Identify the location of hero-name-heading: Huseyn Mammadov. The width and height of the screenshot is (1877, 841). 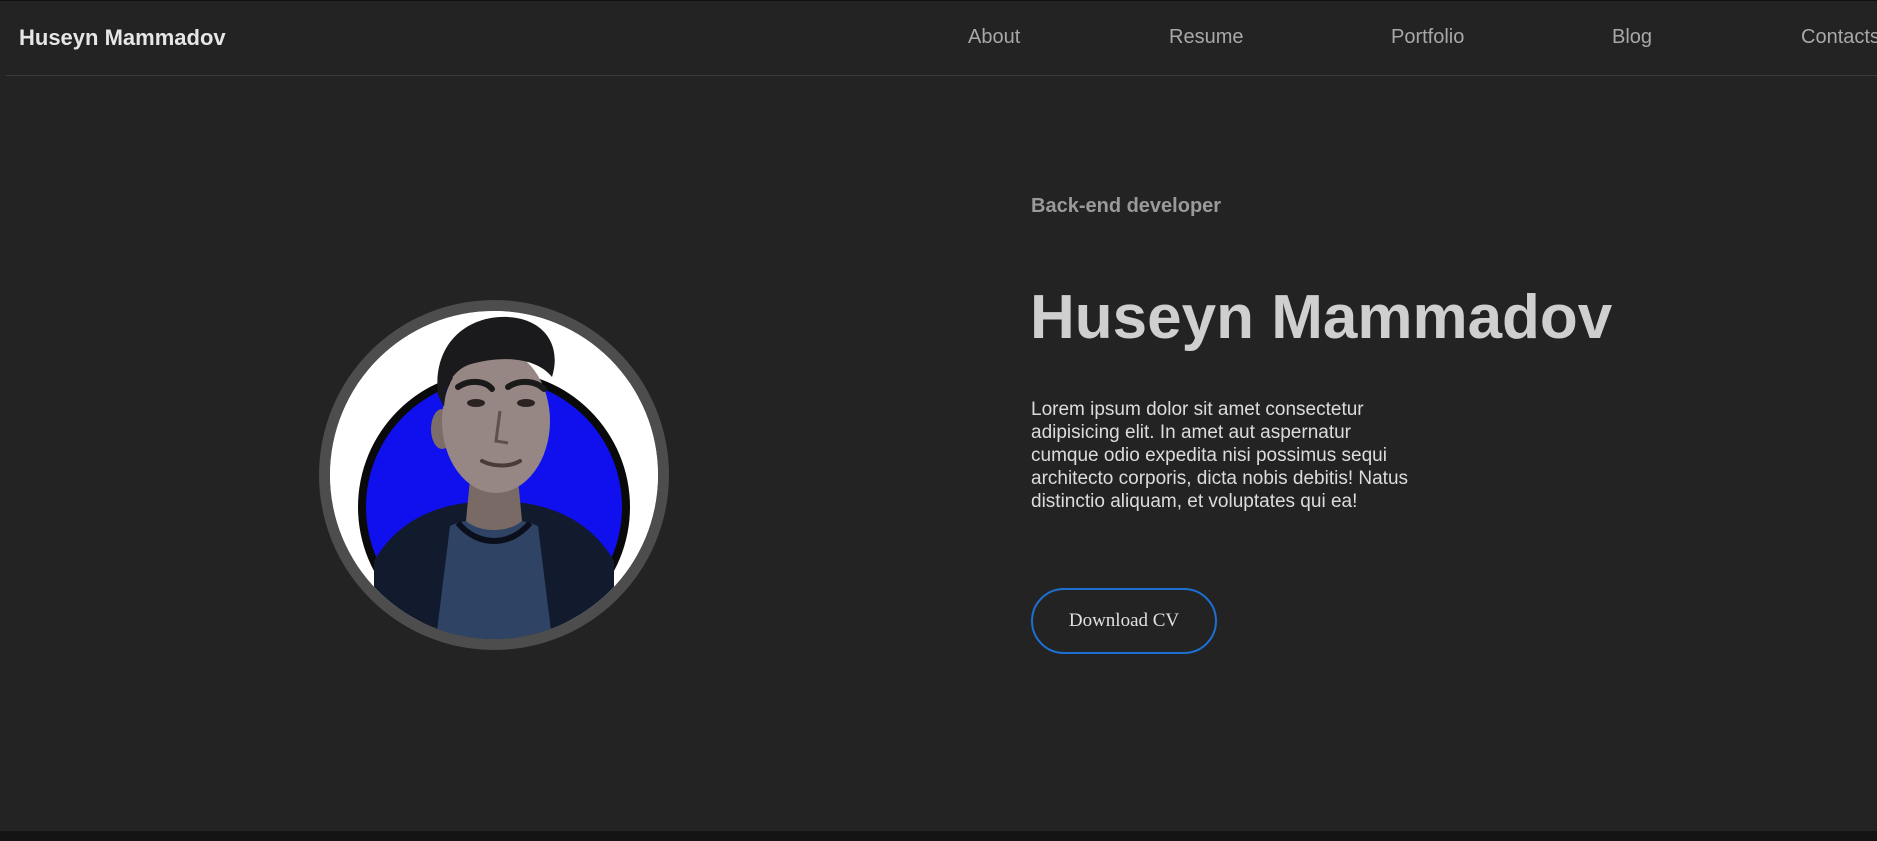
(1321, 317).